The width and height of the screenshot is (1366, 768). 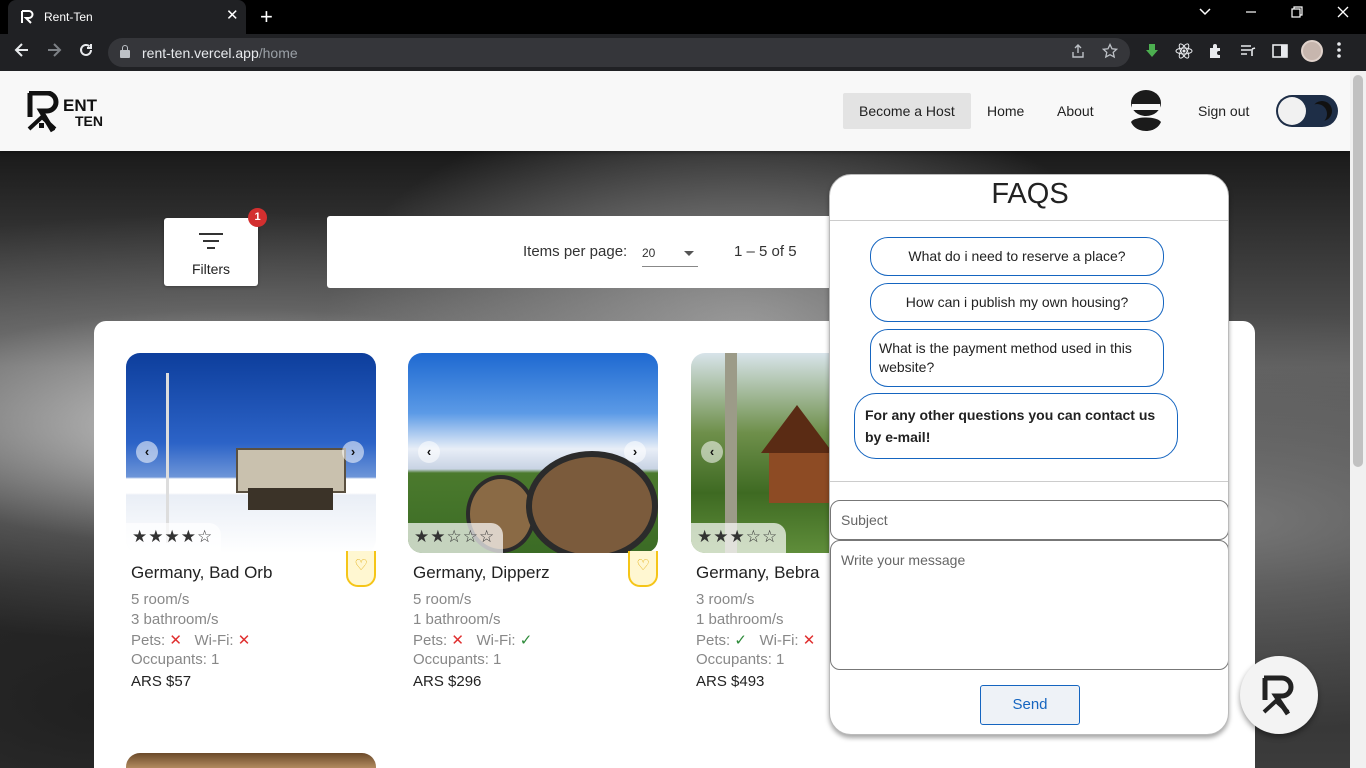 I want to click on pets-check-icon: ✓, so click(x=740, y=640).